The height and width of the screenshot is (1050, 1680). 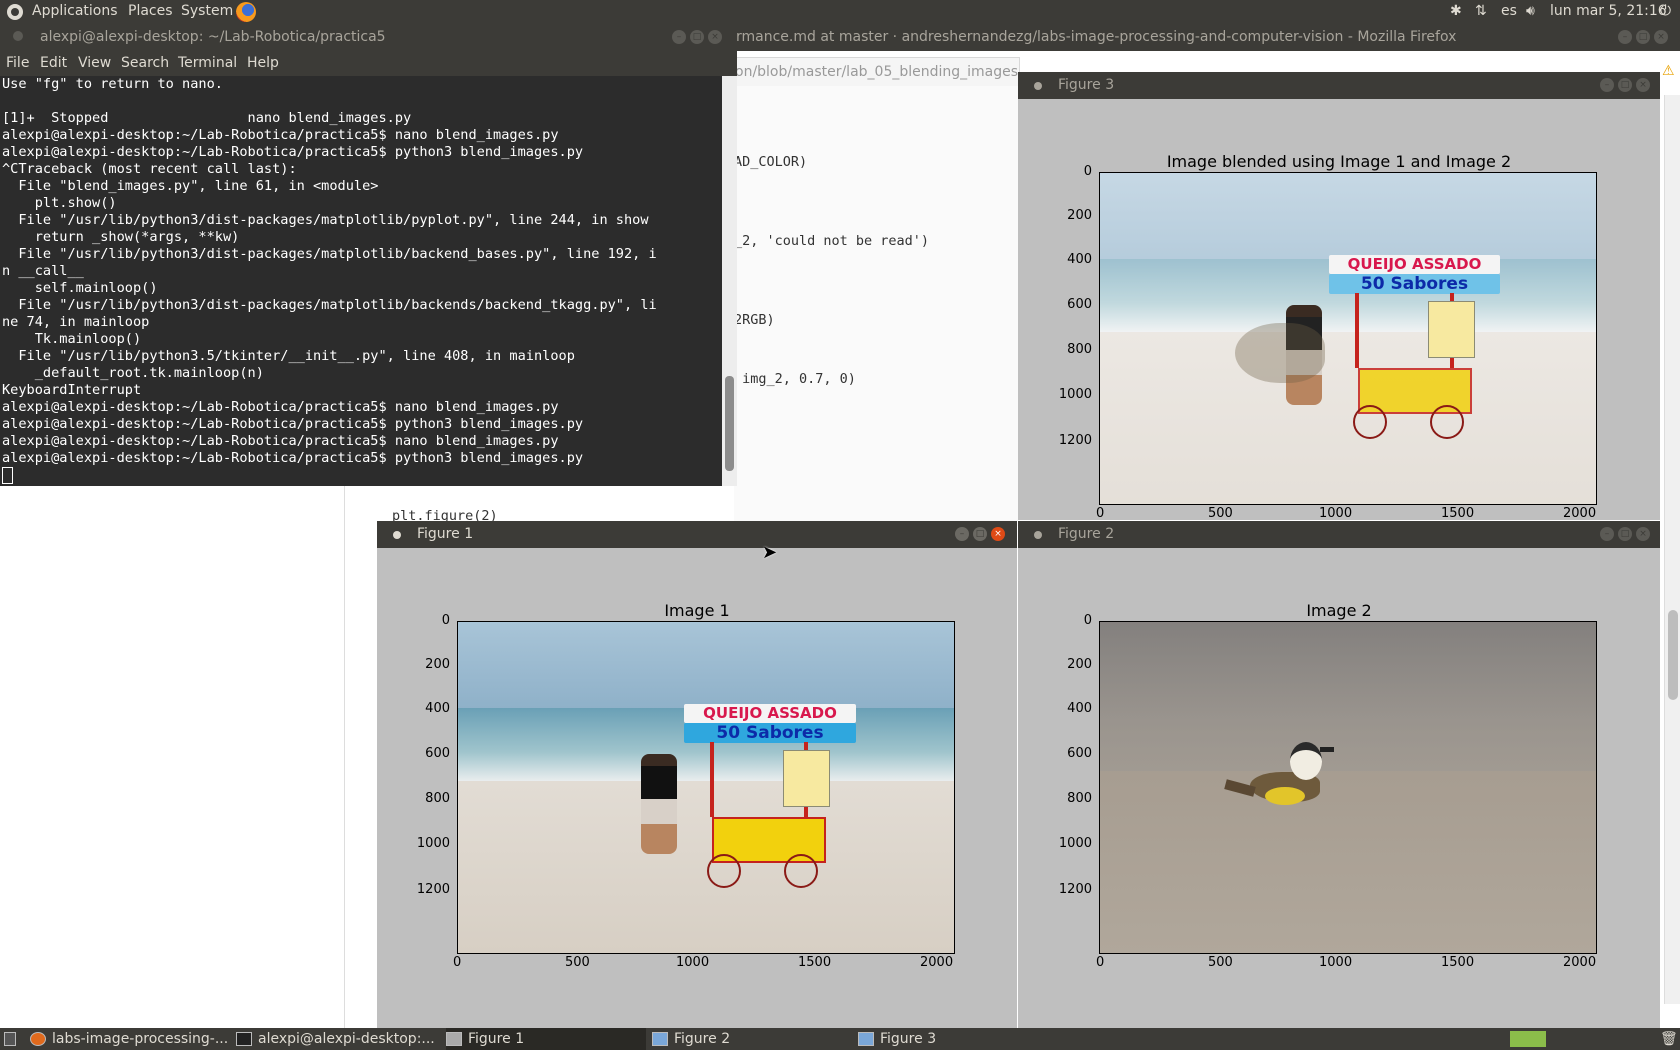 What do you see at coordinates (729, 281) in the screenshot?
I see `terminal-scrollbar` at bounding box center [729, 281].